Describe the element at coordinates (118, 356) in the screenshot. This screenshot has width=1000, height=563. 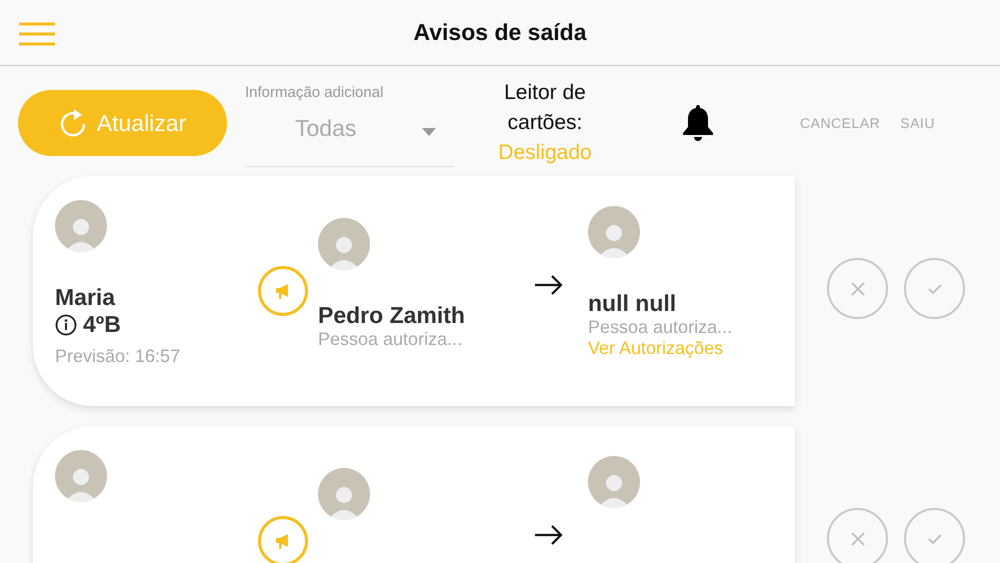
I see `forecast-time: Previsão: 16:57` at that location.